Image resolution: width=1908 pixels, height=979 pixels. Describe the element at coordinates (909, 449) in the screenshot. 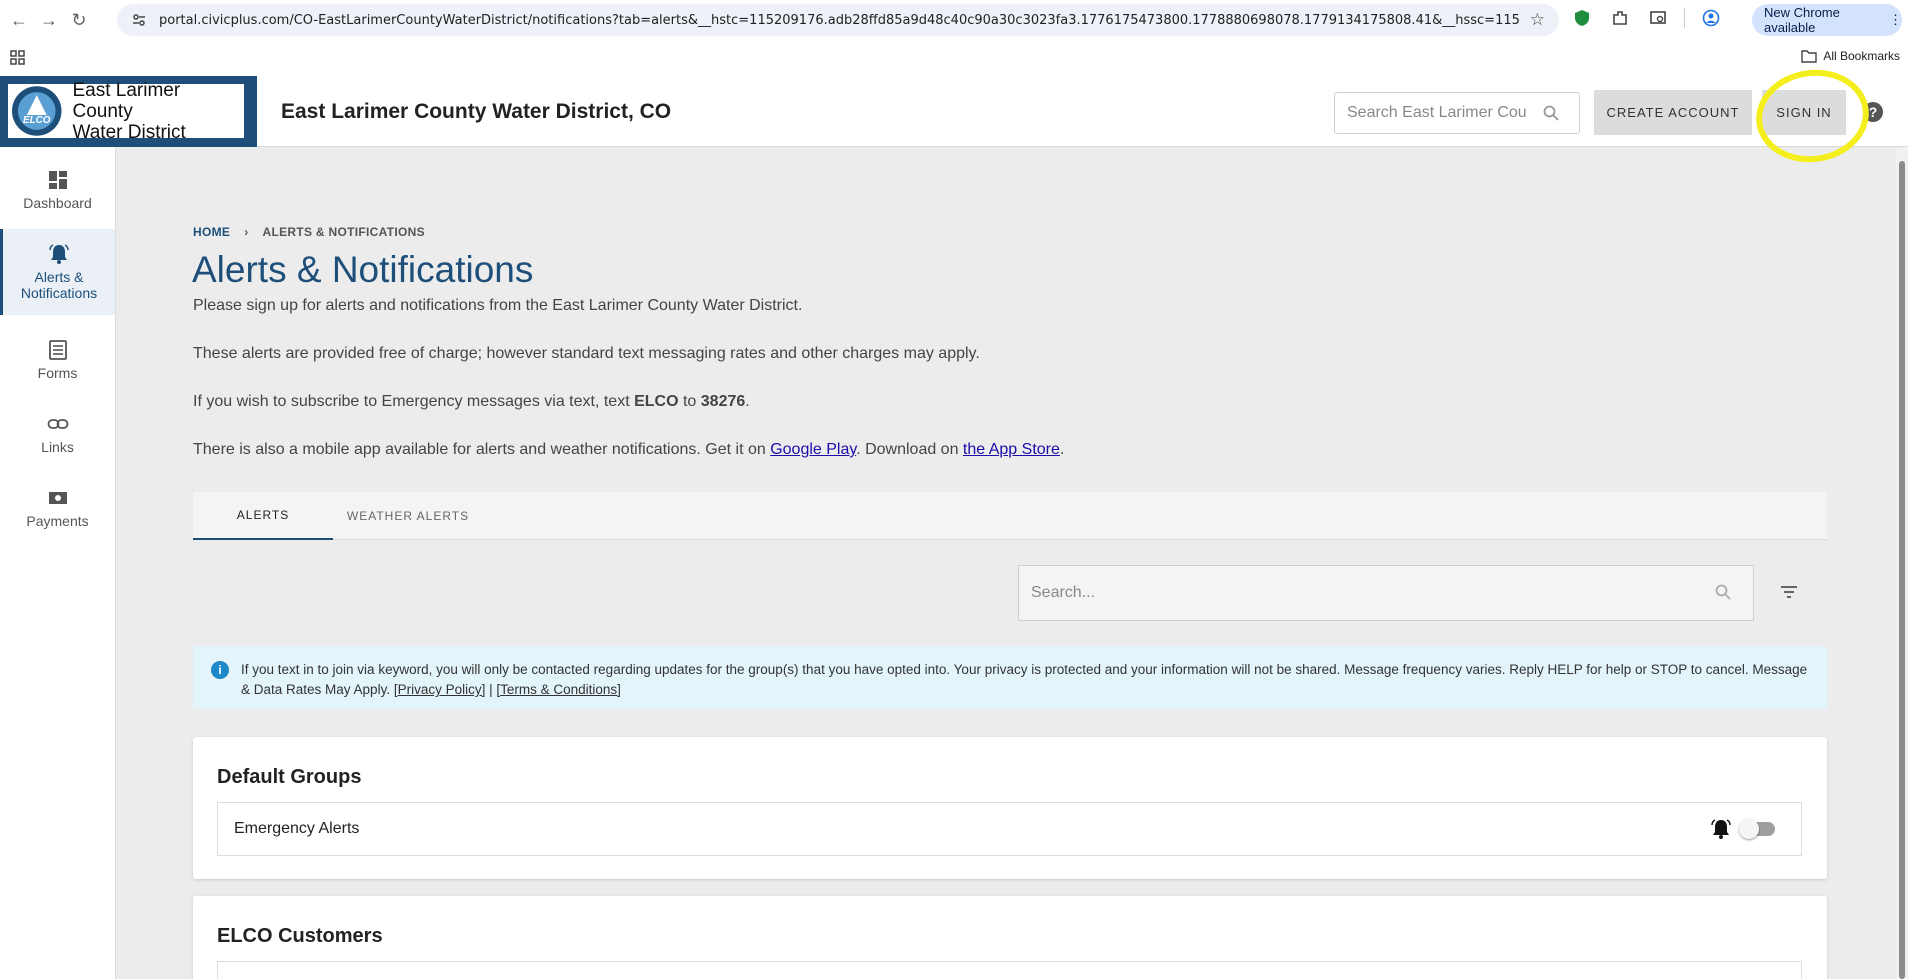

I see `para4-text: . Download on` at that location.